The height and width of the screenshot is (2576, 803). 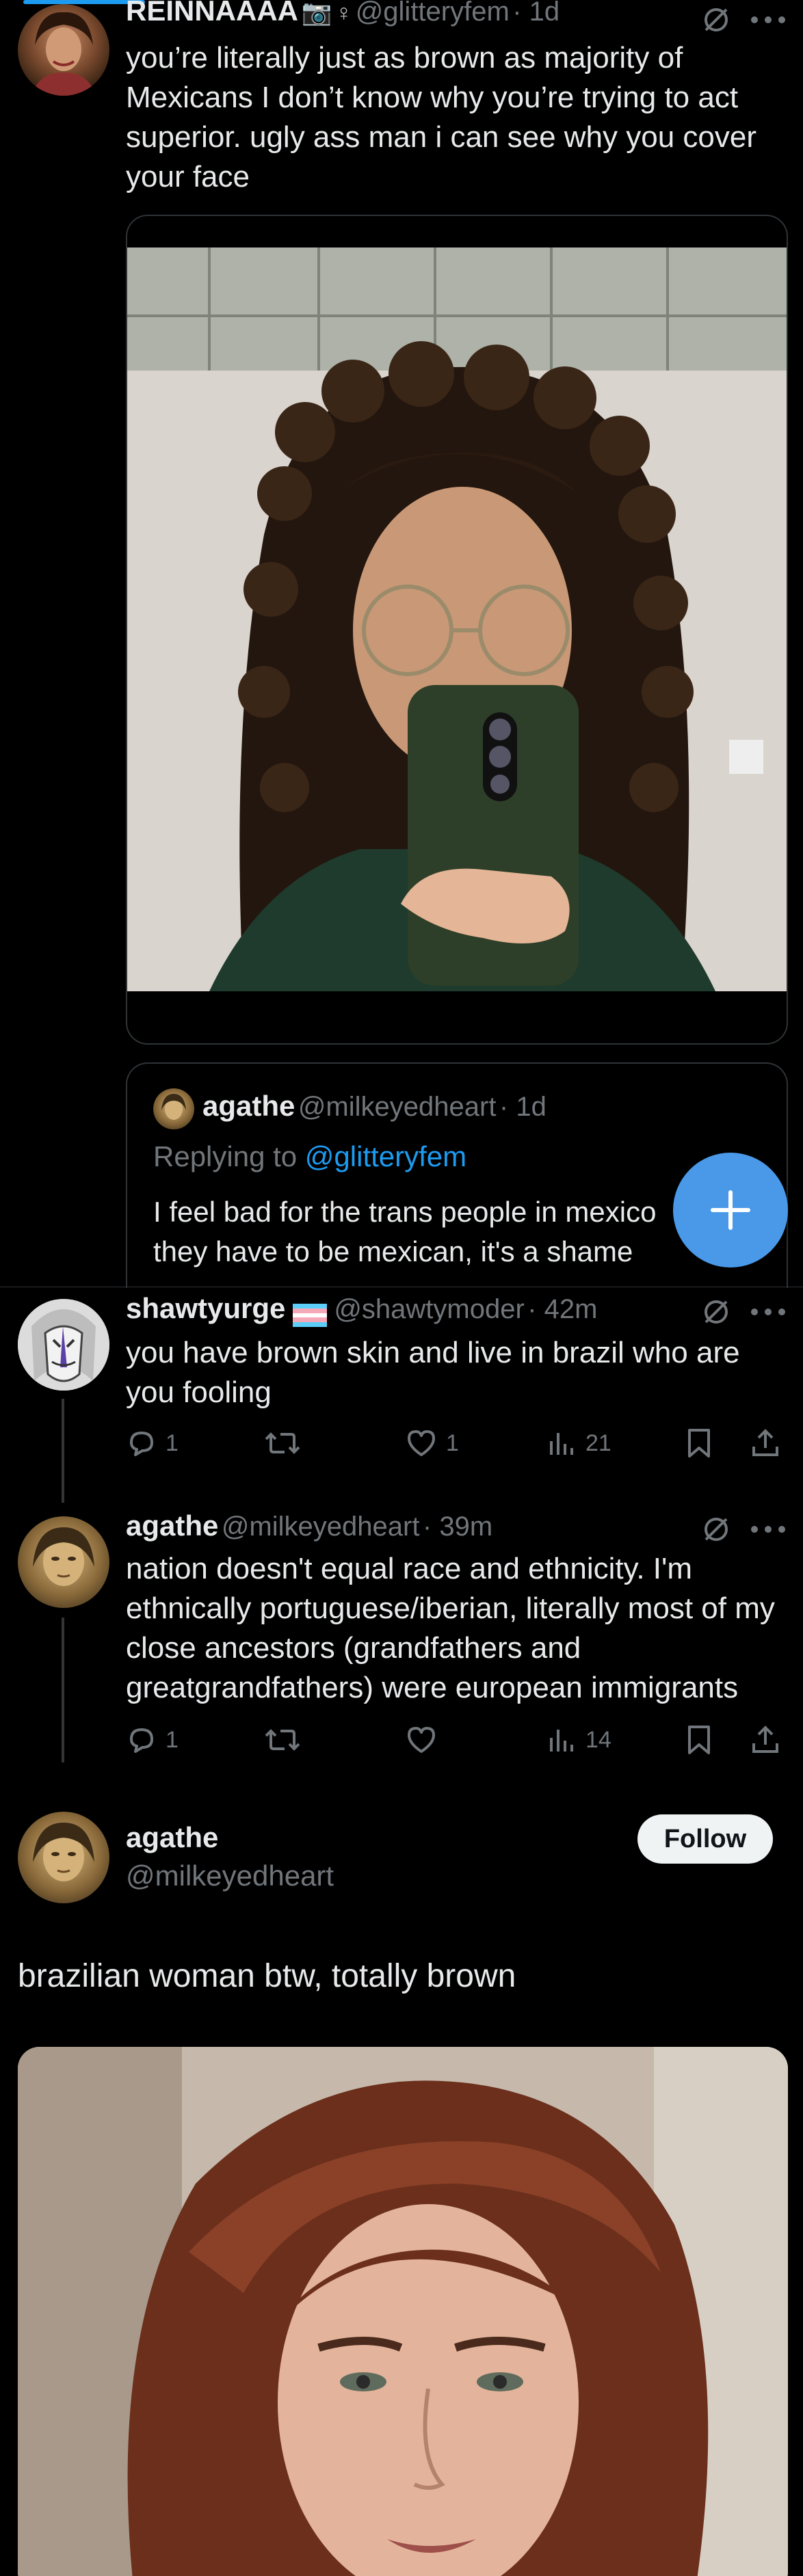 I want to click on views-count: 21, so click(x=598, y=1443).